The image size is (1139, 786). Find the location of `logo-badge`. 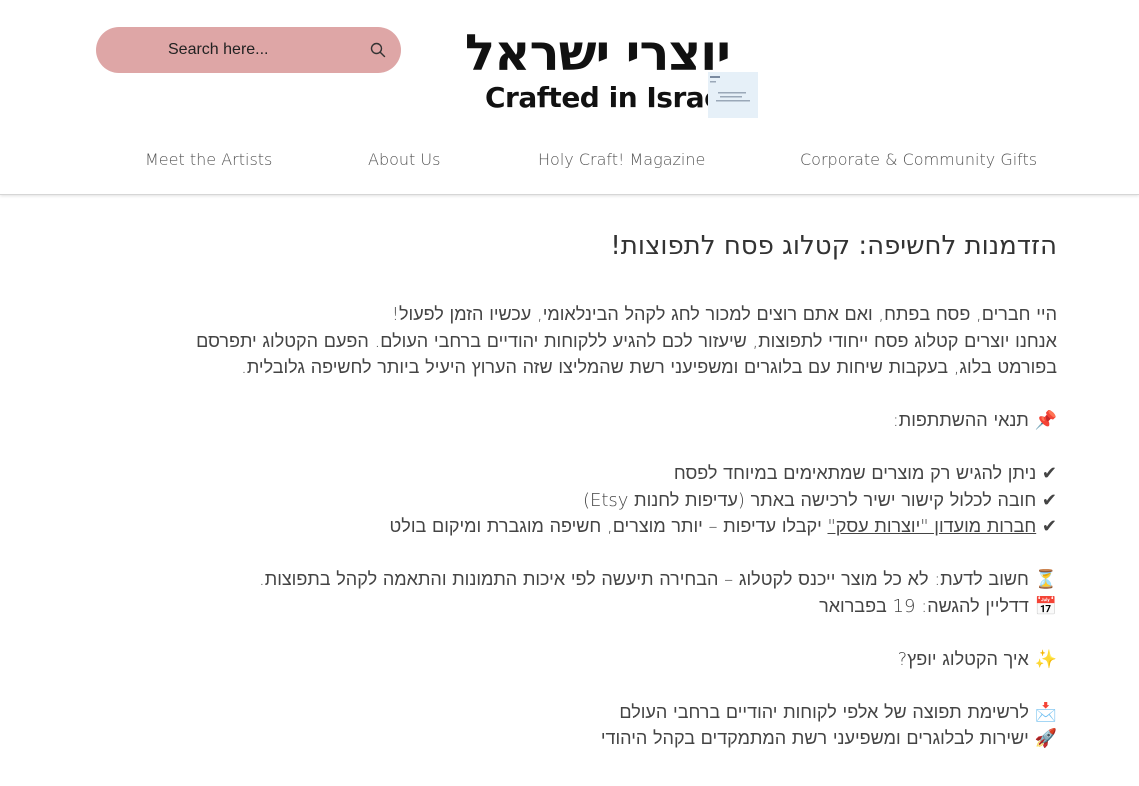

logo-badge is located at coordinates (733, 95).